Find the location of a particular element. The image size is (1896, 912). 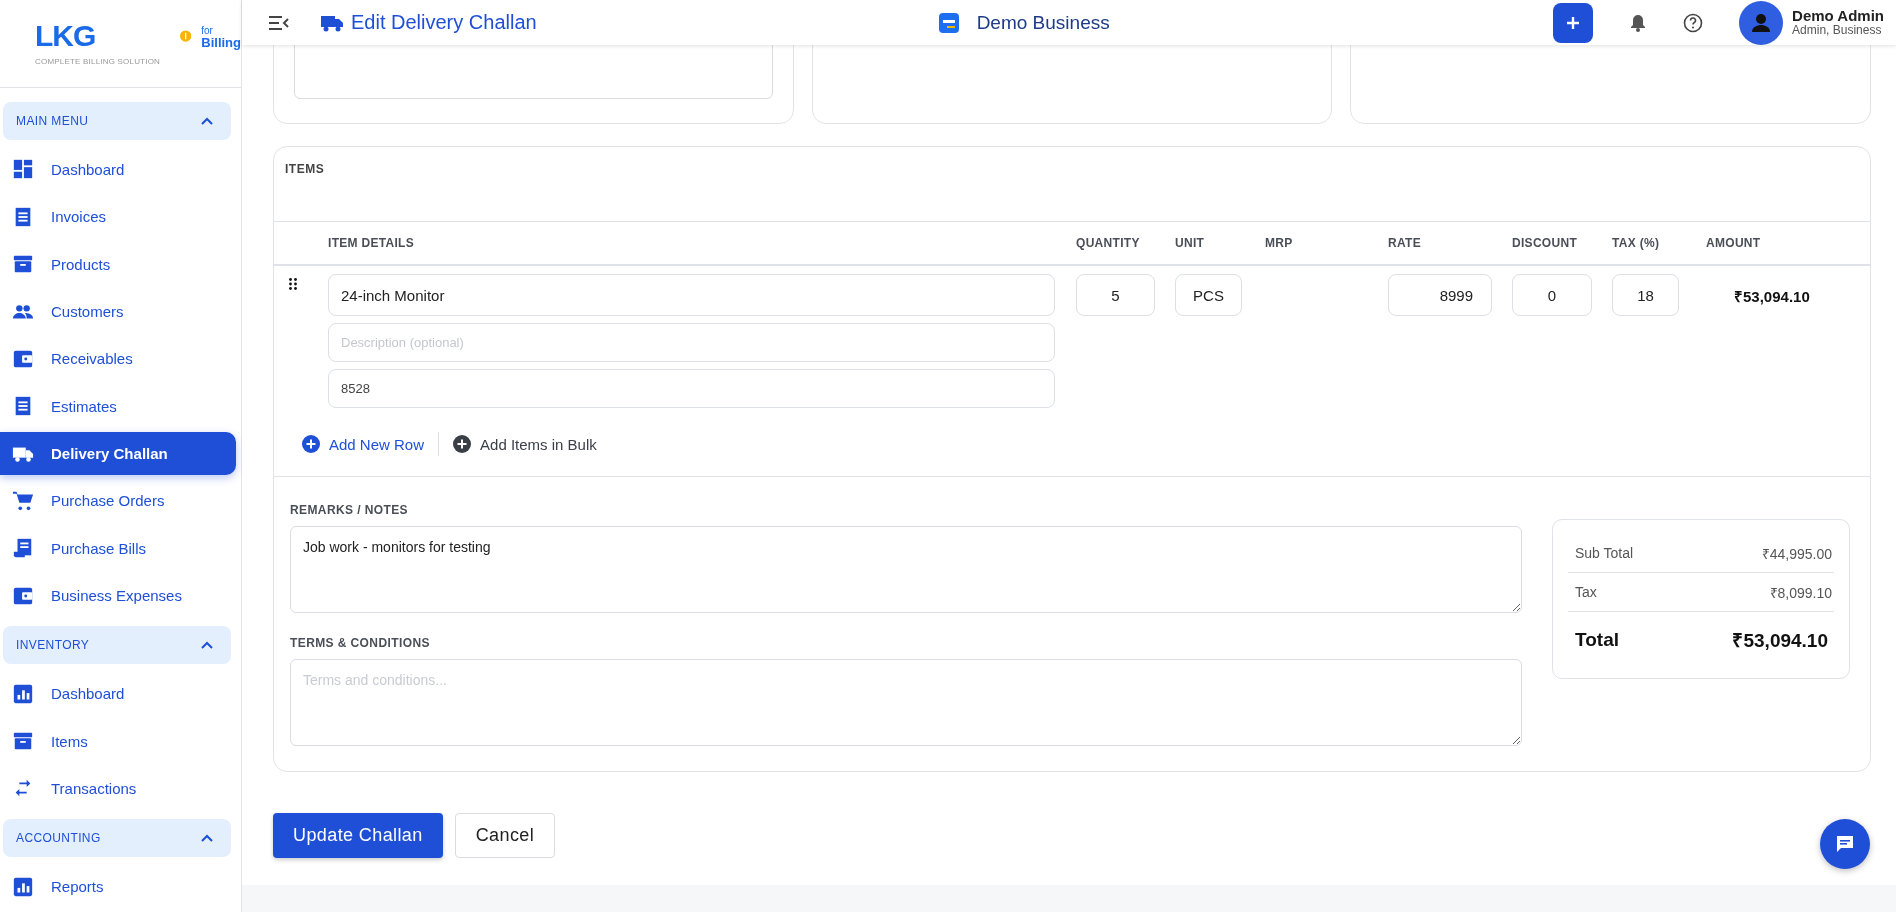

section-title: ITEMS is located at coordinates (1072, 184).